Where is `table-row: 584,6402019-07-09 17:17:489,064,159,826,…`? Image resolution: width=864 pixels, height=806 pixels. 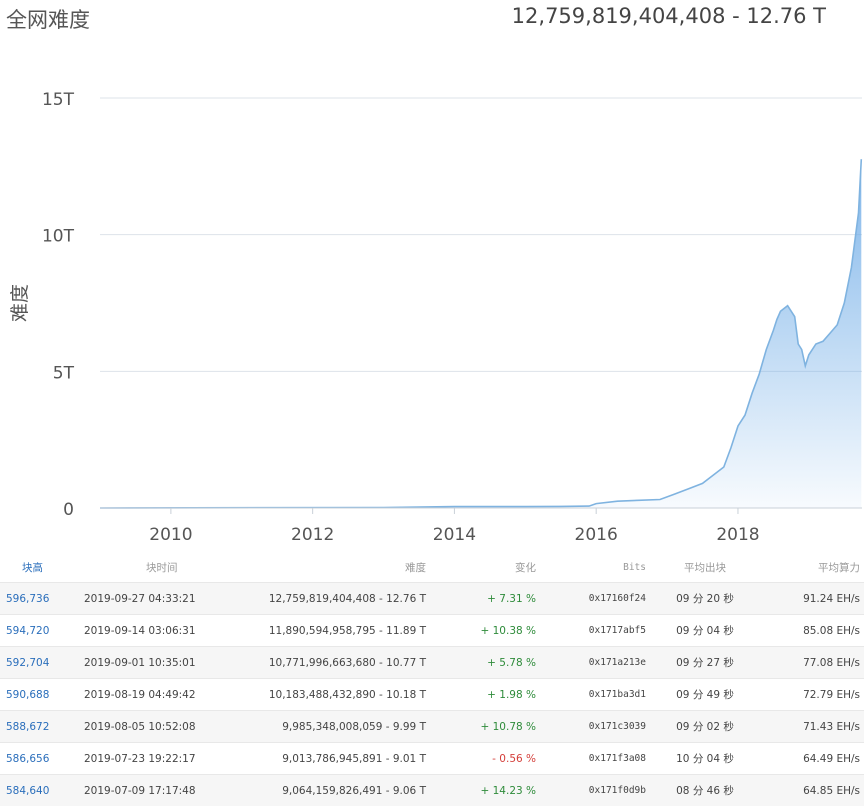
table-row: 584,6402019-07-09 17:17:489,064,159,826,… is located at coordinates (432, 790).